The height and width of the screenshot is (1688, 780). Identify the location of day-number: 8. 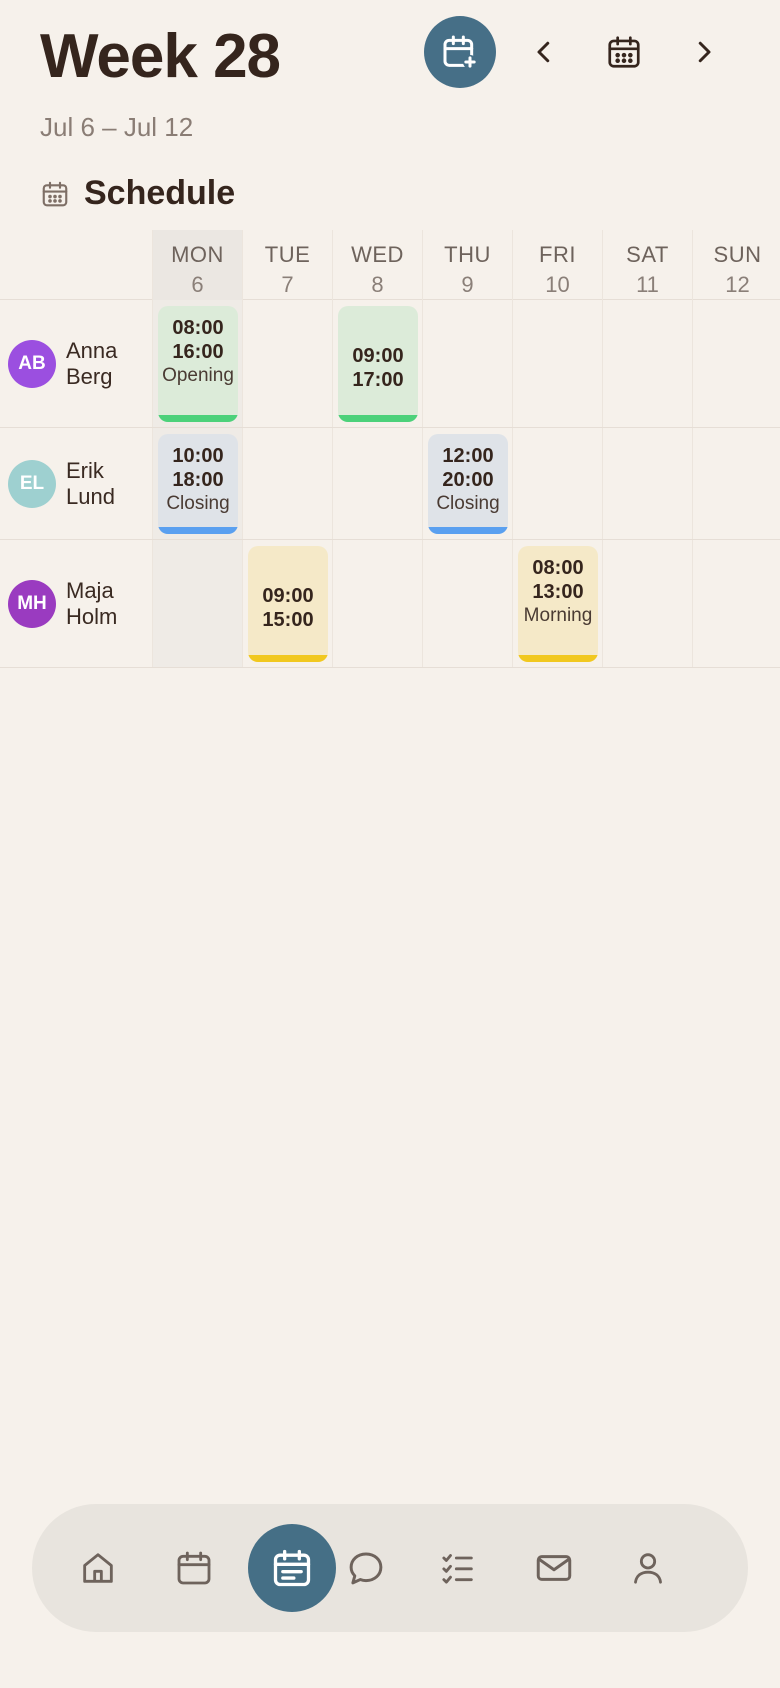
(377, 284).